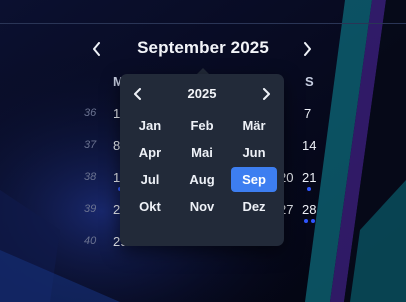  I want to click on month-option: Feb, so click(202, 125).